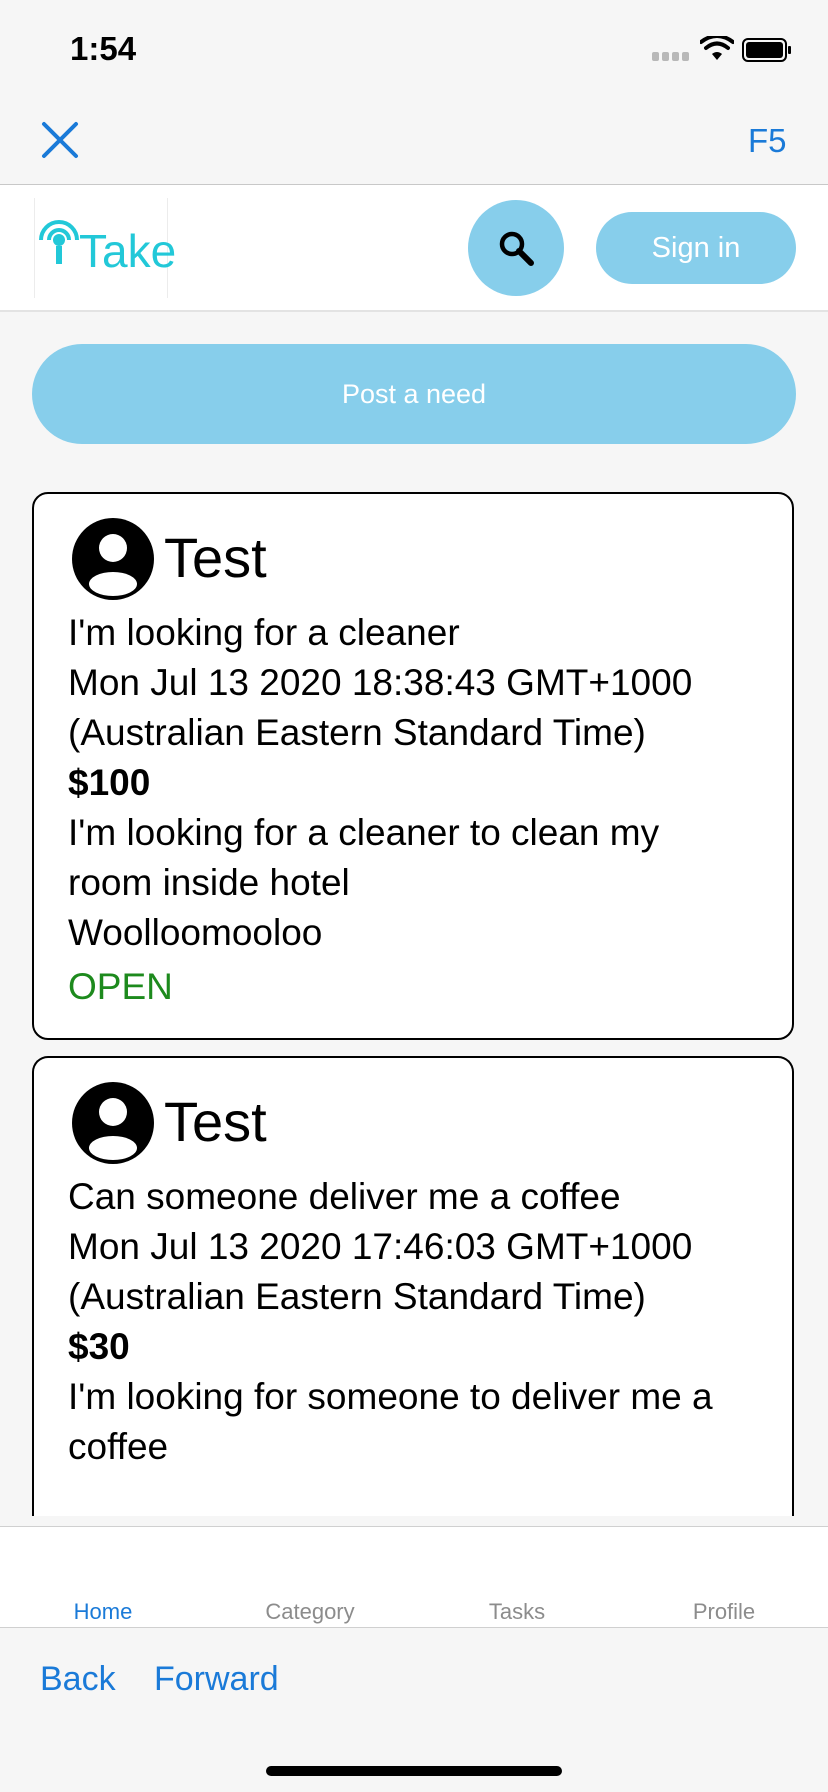 The height and width of the screenshot is (1792, 828). Describe the element at coordinates (766, 50) in the screenshot. I see `battery-icon` at that location.